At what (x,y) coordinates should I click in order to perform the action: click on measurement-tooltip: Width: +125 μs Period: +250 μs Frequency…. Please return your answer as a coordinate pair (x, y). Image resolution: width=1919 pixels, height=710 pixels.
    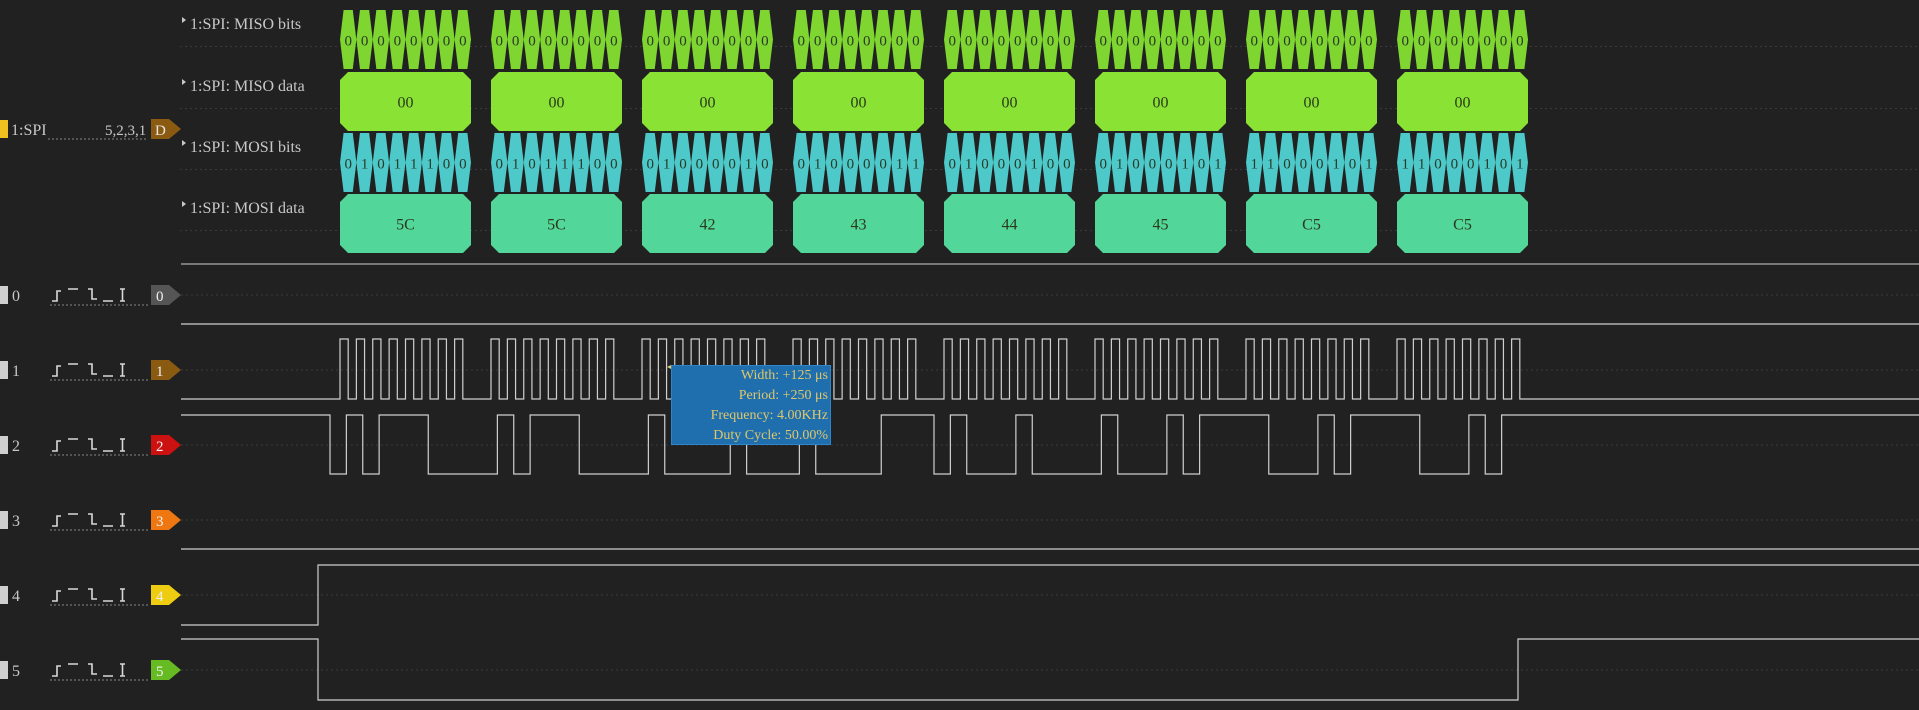
    Looking at the image, I should click on (751, 405).